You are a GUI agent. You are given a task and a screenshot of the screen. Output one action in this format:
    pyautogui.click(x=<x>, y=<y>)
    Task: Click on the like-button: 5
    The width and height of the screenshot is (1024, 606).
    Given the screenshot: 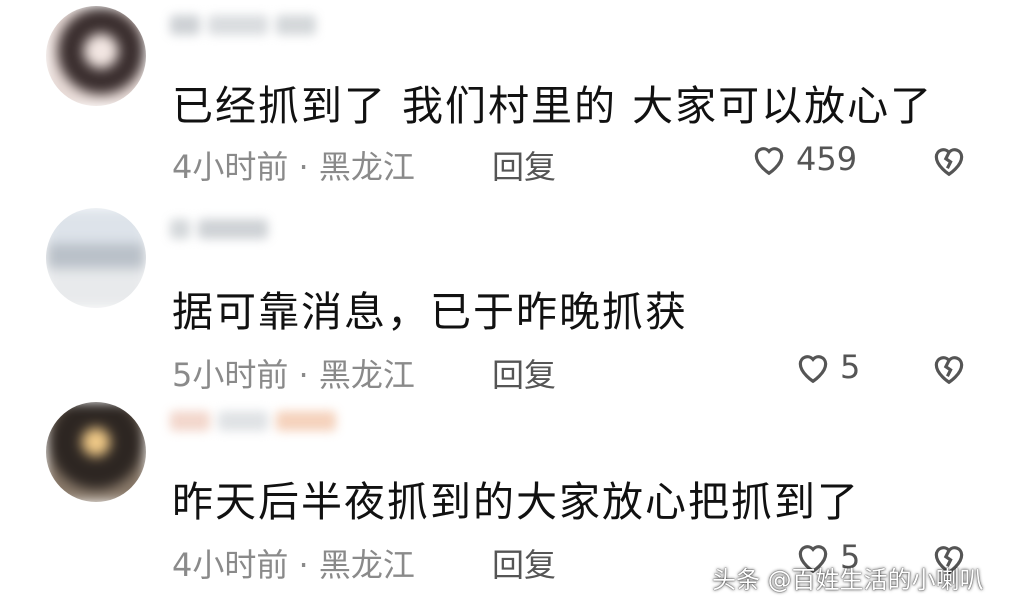 What is the action you would take?
    pyautogui.click(x=827, y=367)
    